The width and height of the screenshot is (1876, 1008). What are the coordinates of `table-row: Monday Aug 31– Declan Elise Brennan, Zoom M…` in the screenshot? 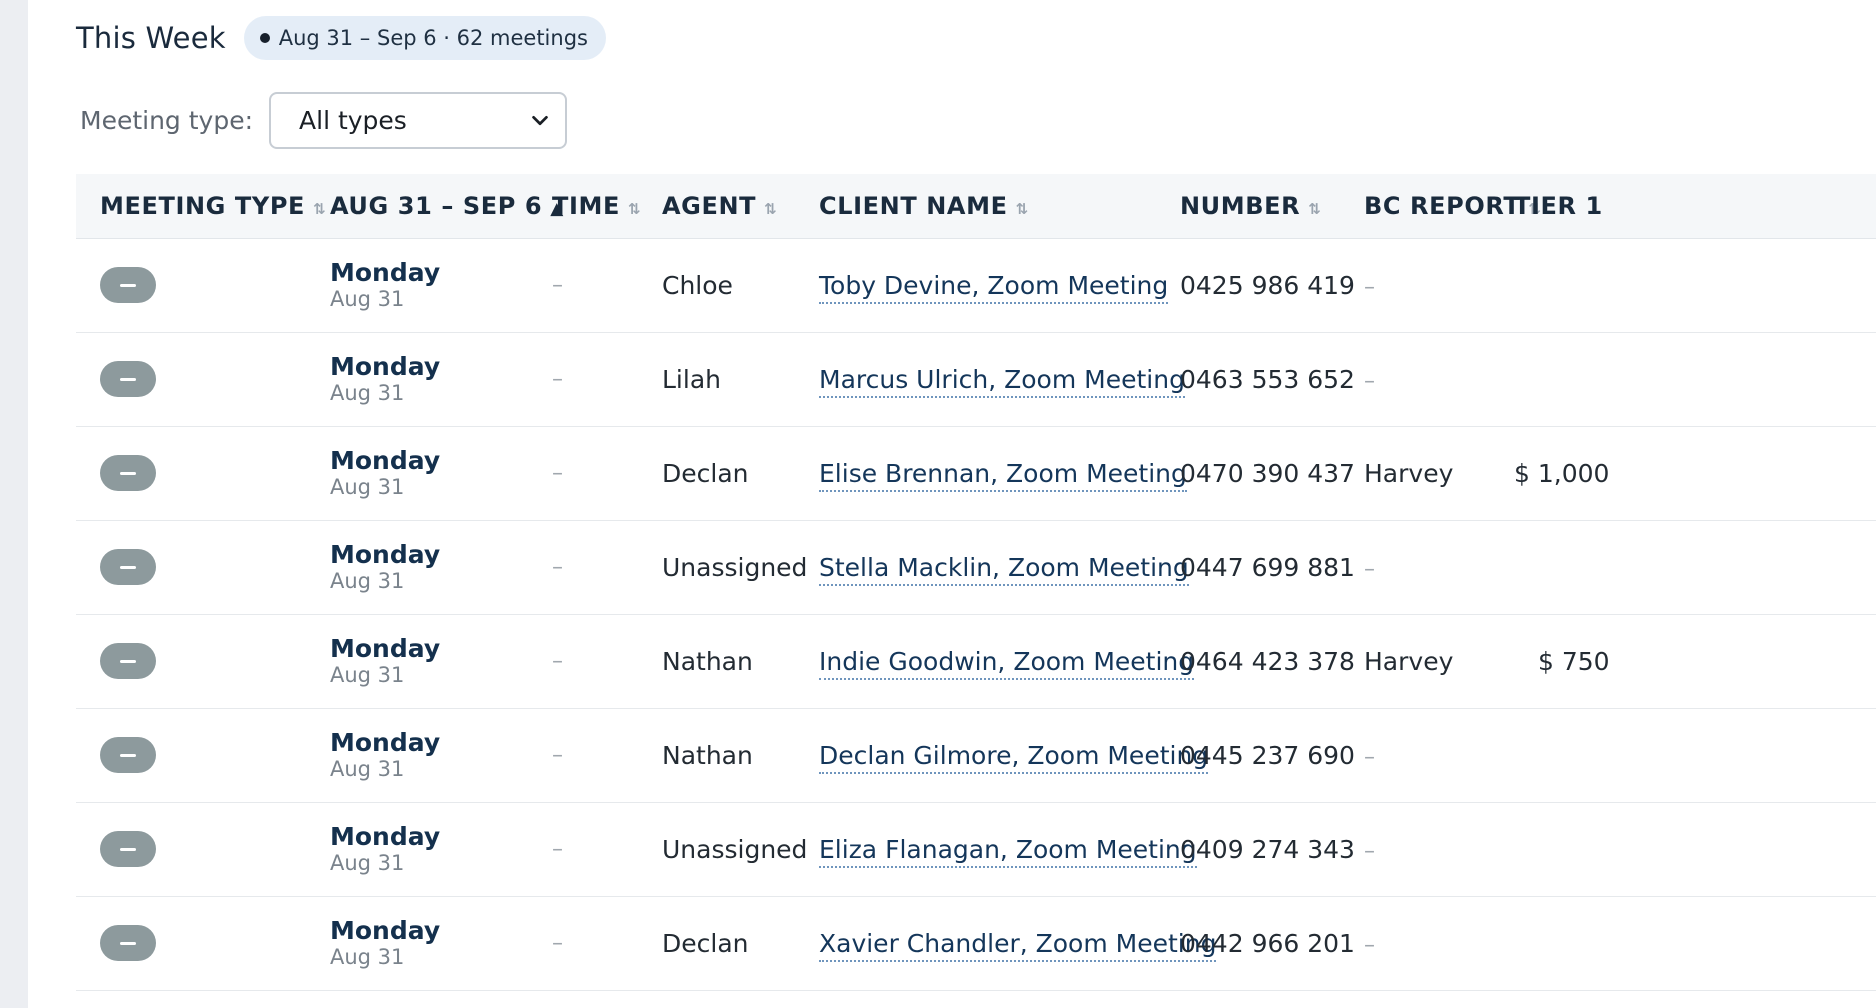 It's located at (976, 473).